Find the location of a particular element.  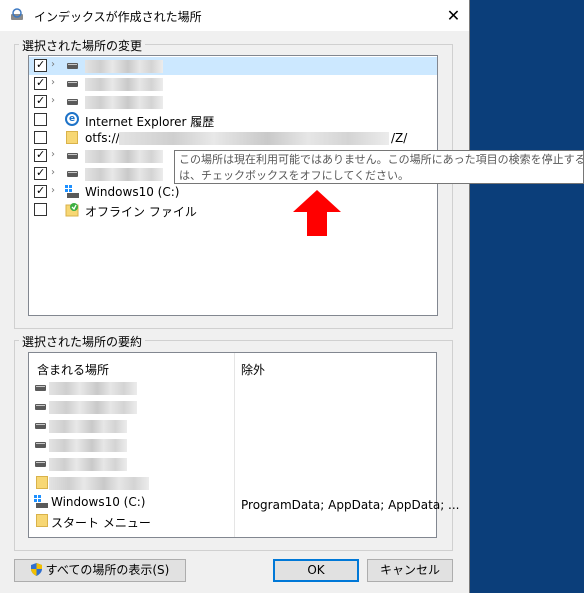

location-row: otfs:// /Z/ is located at coordinates (233, 138).